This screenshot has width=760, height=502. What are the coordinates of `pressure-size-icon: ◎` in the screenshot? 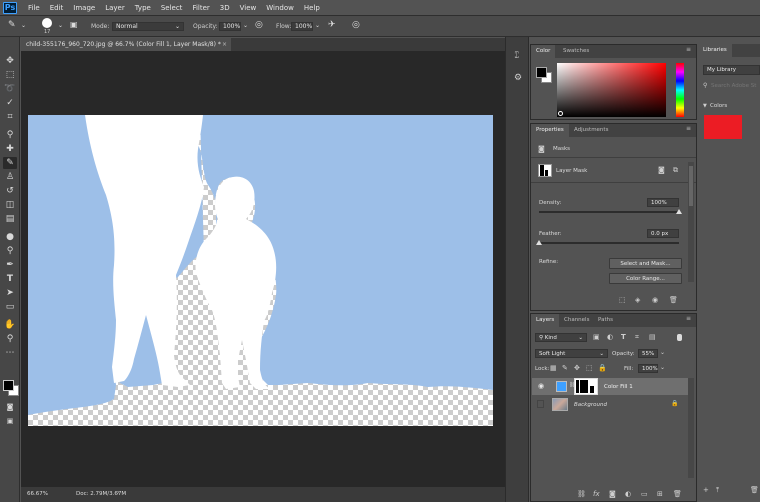 It's located at (356, 25).